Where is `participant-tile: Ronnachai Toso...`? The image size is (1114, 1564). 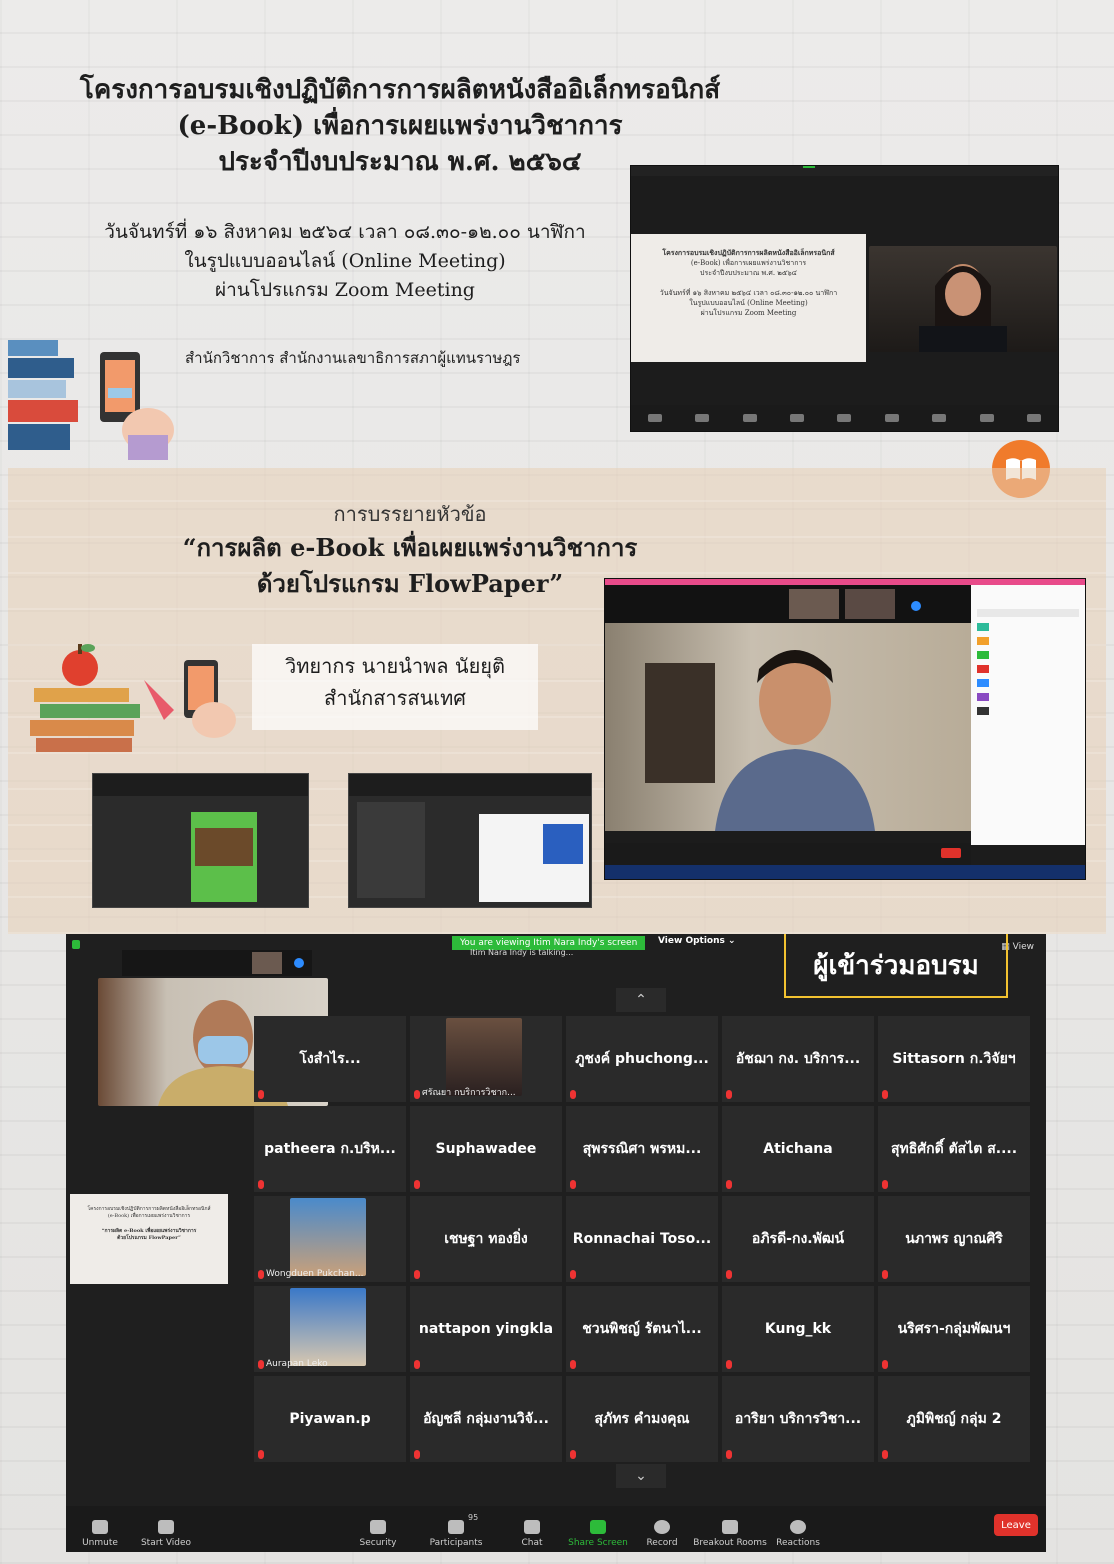 participant-tile: Ronnachai Toso... is located at coordinates (642, 1239).